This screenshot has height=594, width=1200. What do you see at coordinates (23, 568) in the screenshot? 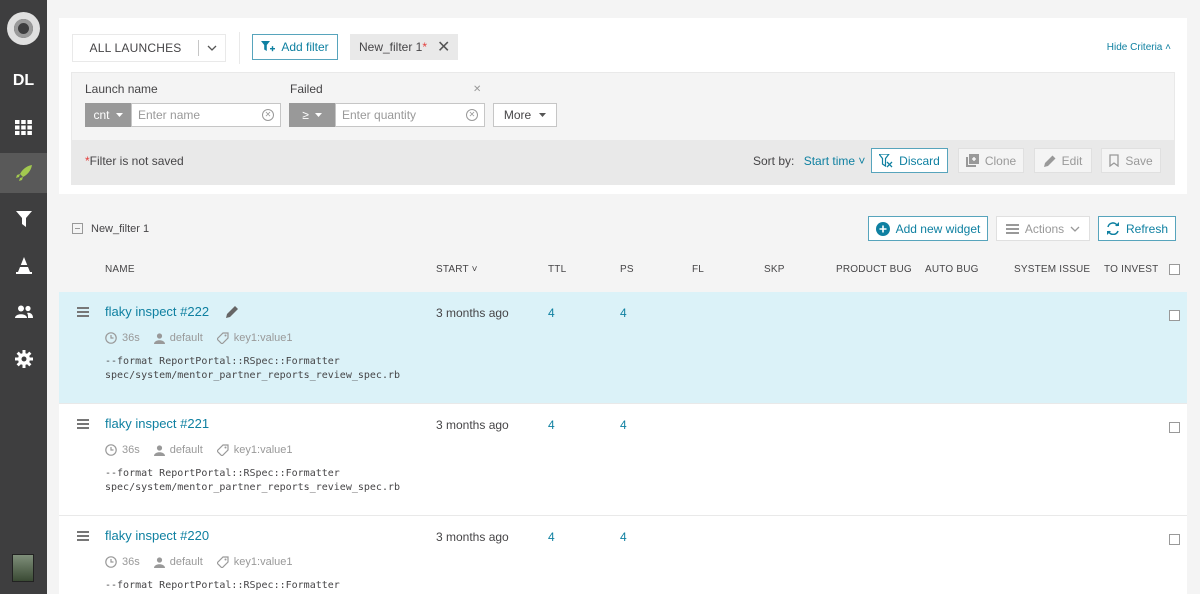
I see `user-avatar` at bounding box center [23, 568].